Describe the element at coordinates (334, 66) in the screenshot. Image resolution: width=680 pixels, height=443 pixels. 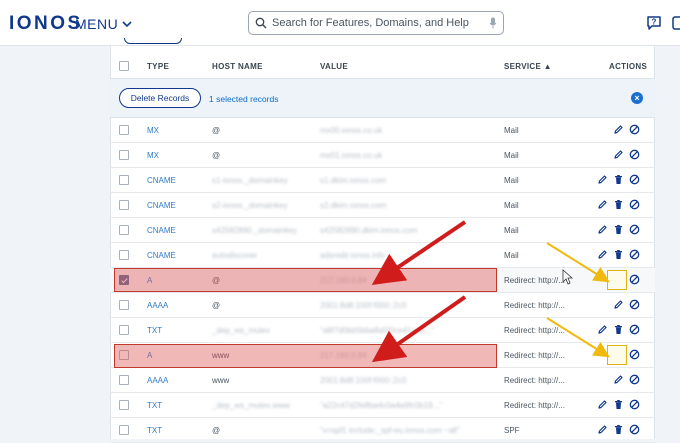
I see `col-value: VALUE` at that location.